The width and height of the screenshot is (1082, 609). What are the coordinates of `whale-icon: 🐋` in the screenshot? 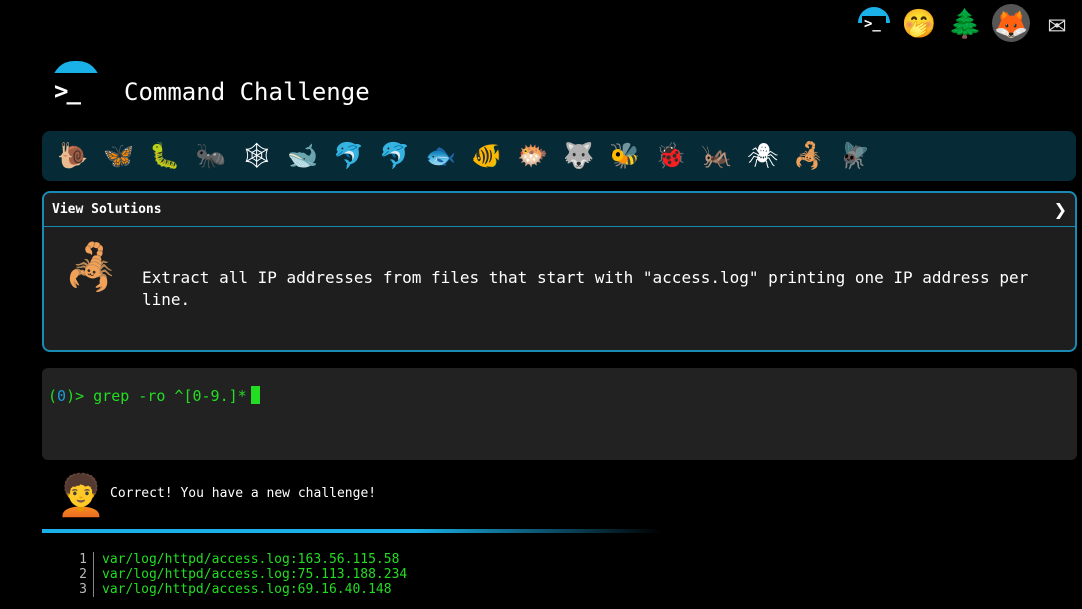 It's located at (303, 156).